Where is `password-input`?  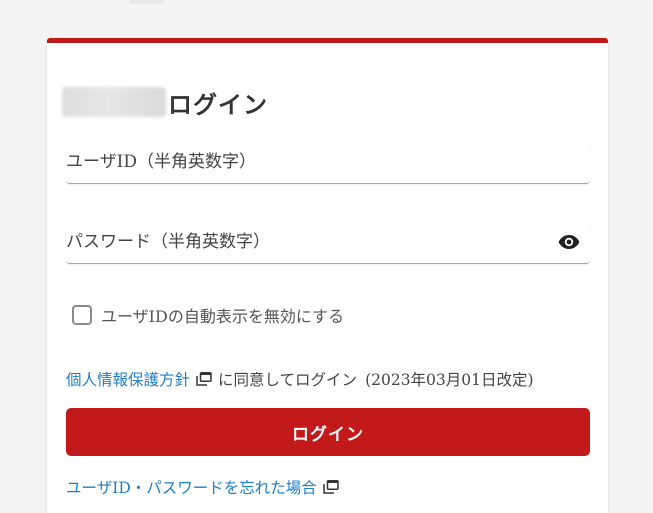 password-input is located at coordinates (306, 242).